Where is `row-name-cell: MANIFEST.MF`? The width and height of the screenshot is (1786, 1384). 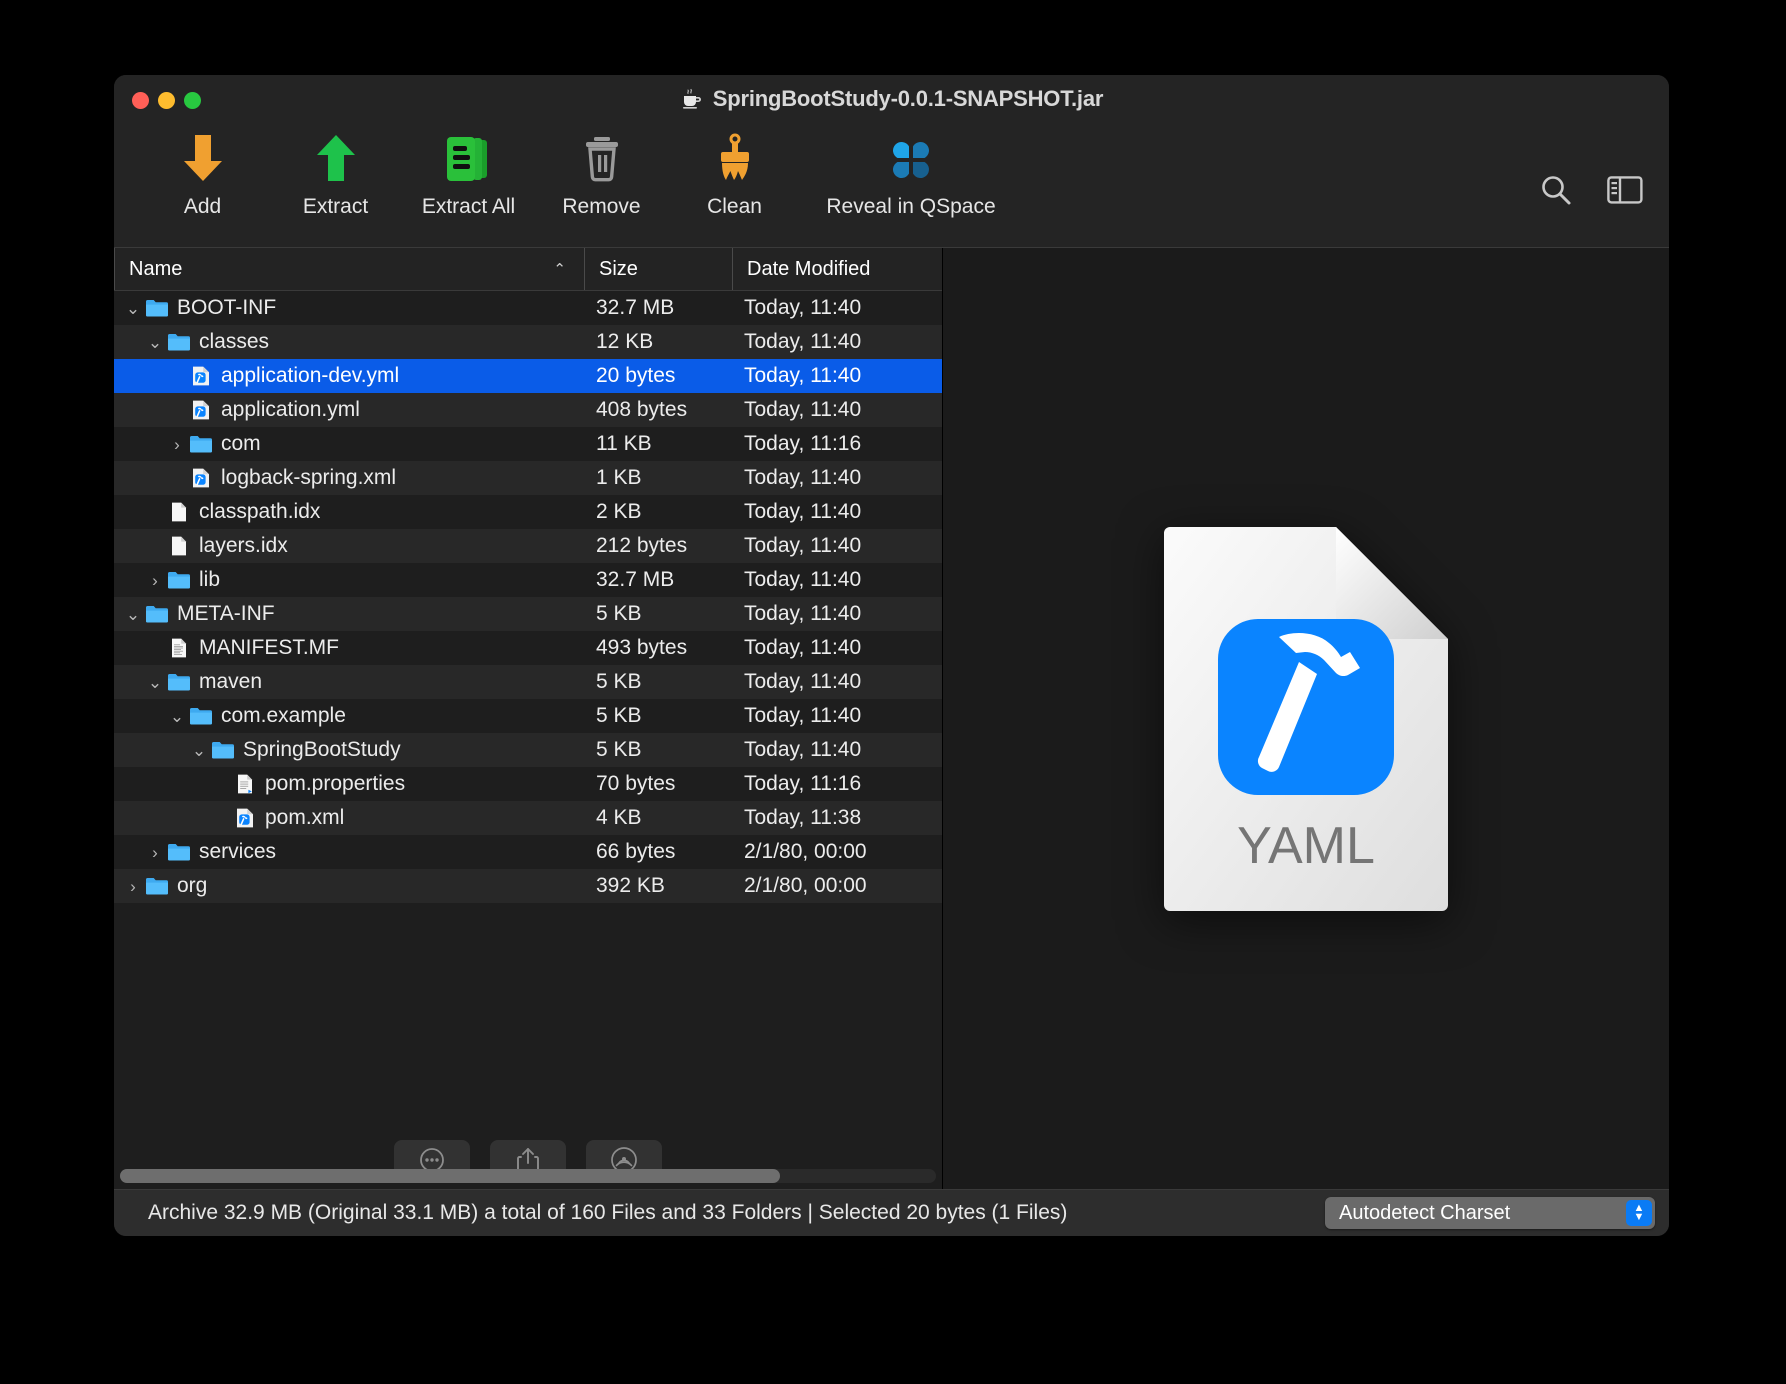 row-name-cell: MANIFEST.MF is located at coordinates (349, 648).